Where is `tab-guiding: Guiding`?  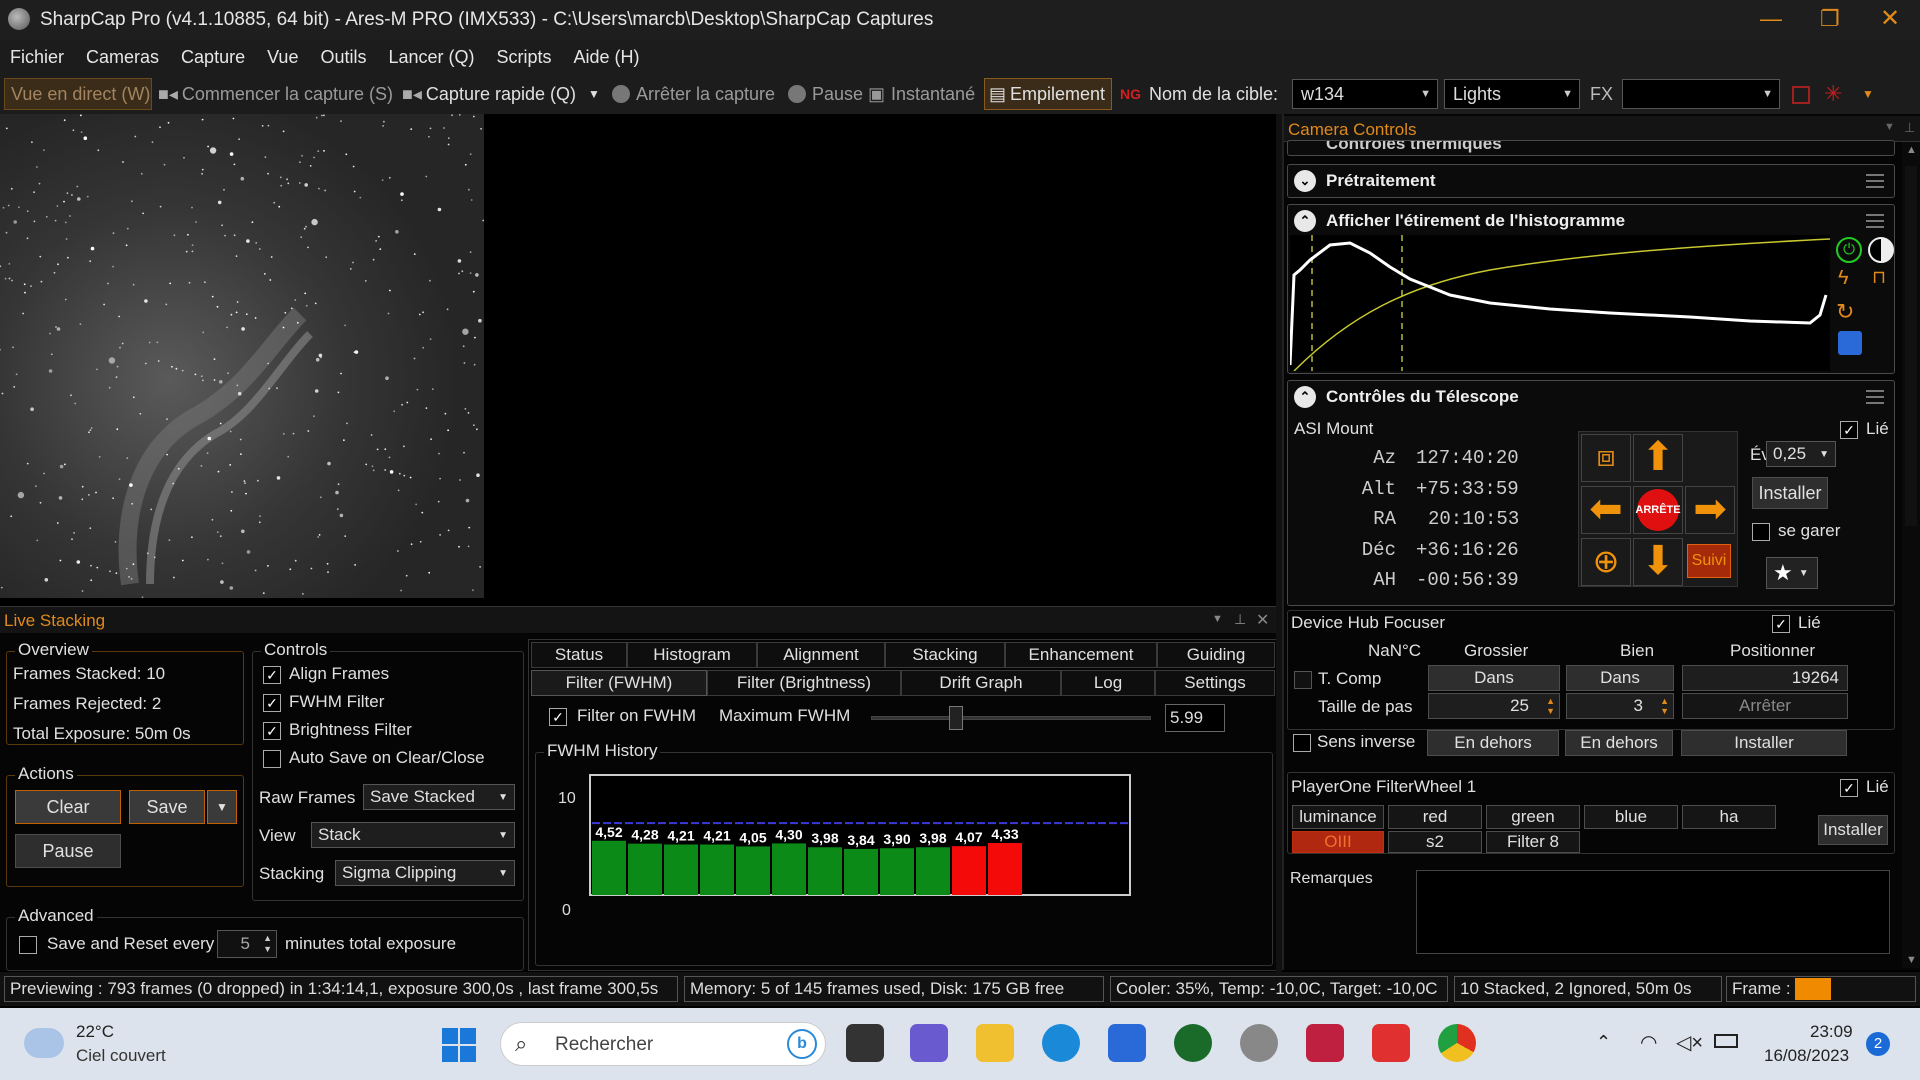
tab-guiding: Guiding is located at coordinates (1216, 655).